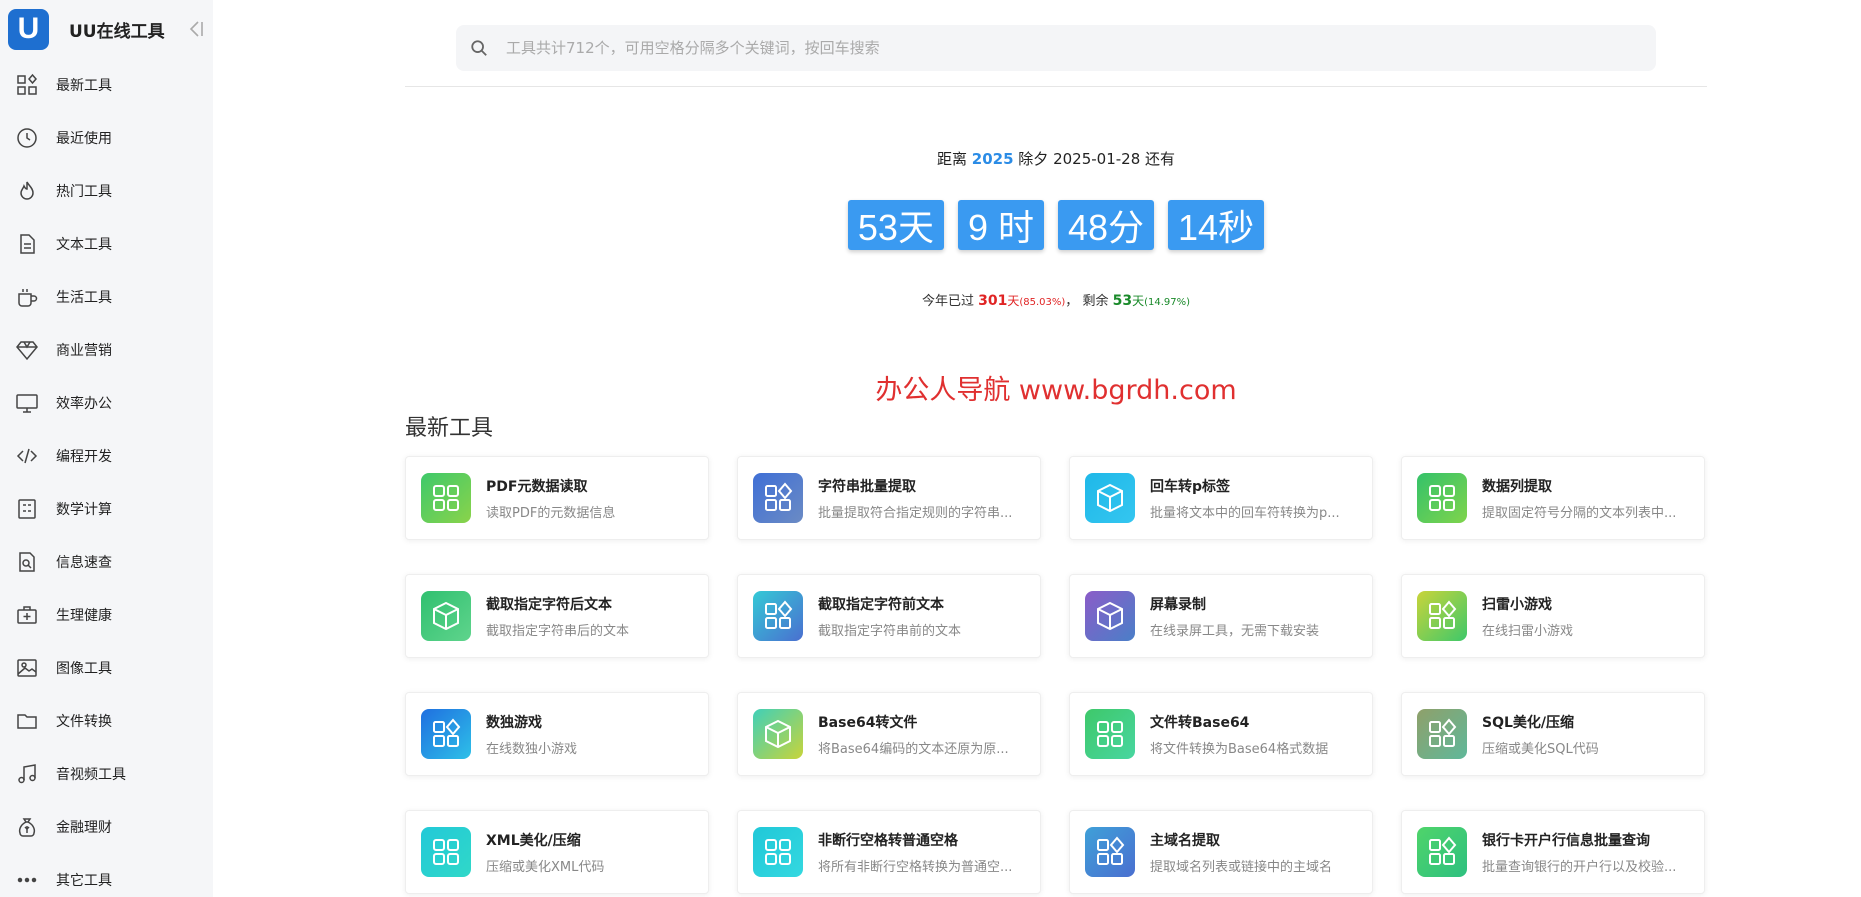 This screenshot has width=1861, height=897. What do you see at coordinates (106, 402) in the screenshot?
I see `sidebar-item: 效率办公` at bounding box center [106, 402].